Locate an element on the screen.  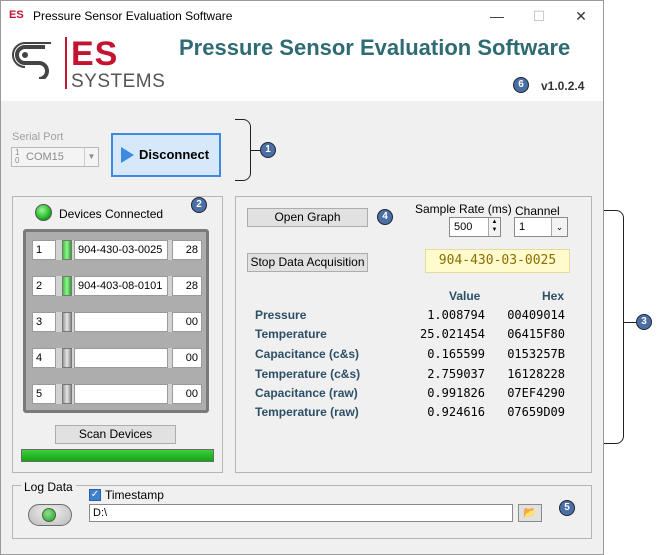
reading-hex: 0153257B is located at coordinates (536, 354).